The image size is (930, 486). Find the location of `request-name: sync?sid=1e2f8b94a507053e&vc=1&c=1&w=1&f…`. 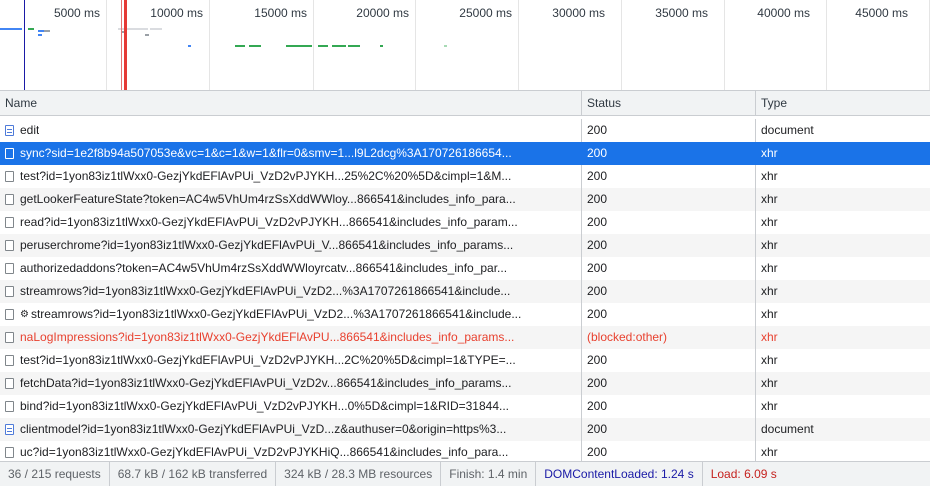

request-name: sync?sid=1e2f8b94a507053e&vc=1&c=1&w=1&f… is located at coordinates (266, 153).